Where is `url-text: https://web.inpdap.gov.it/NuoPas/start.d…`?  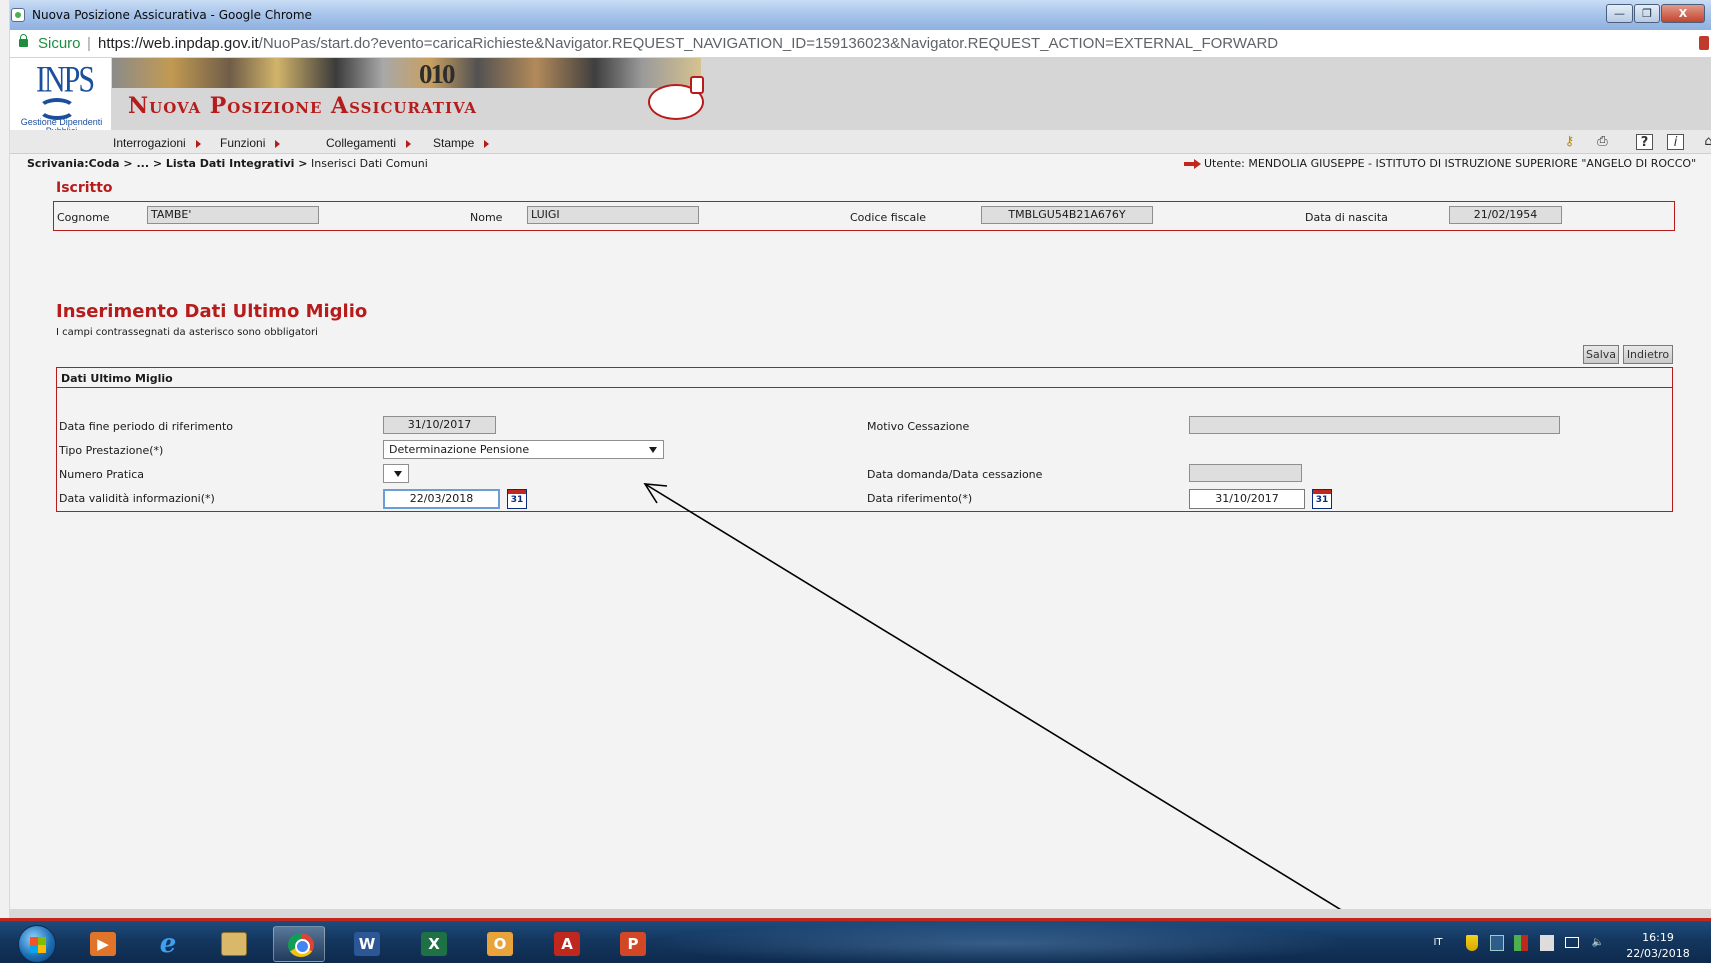 url-text: https://web.inpdap.gov.it/NuoPas/start.d… is located at coordinates (688, 43).